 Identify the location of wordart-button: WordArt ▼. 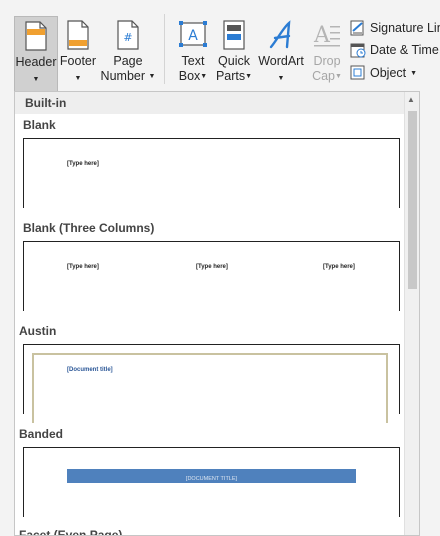
(281, 54).